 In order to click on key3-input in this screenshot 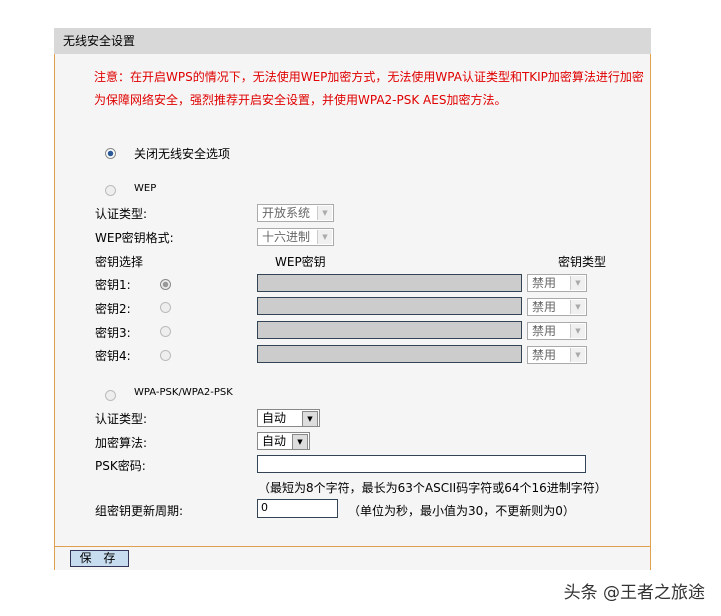, I will do `click(389, 330)`.